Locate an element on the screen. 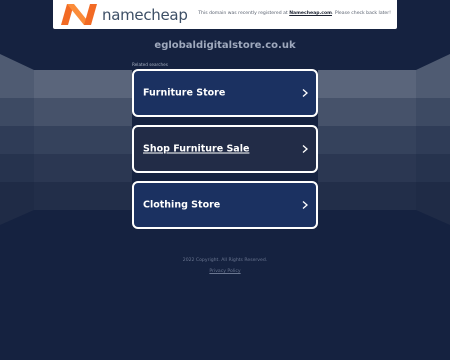 Image resolution: width=450 pixels, height=360 pixels. brand-name: namecheap is located at coordinates (145, 15).